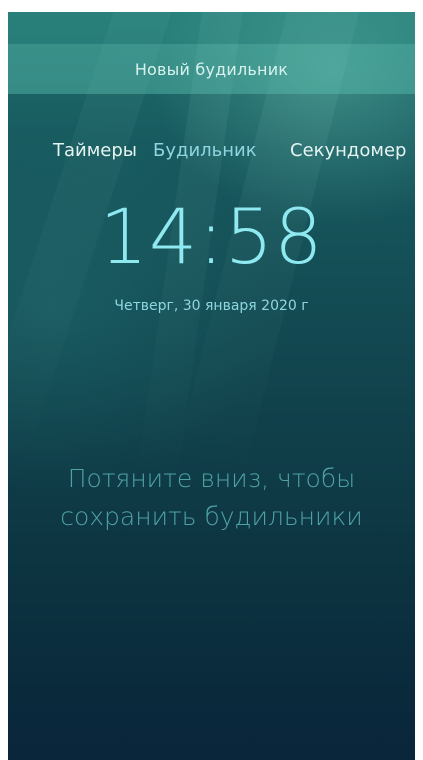 The image size is (423, 760). What do you see at coordinates (211, 306) in the screenshot?
I see `current-date: Четверг, 30 января 2020 г` at bounding box center [211, 306].